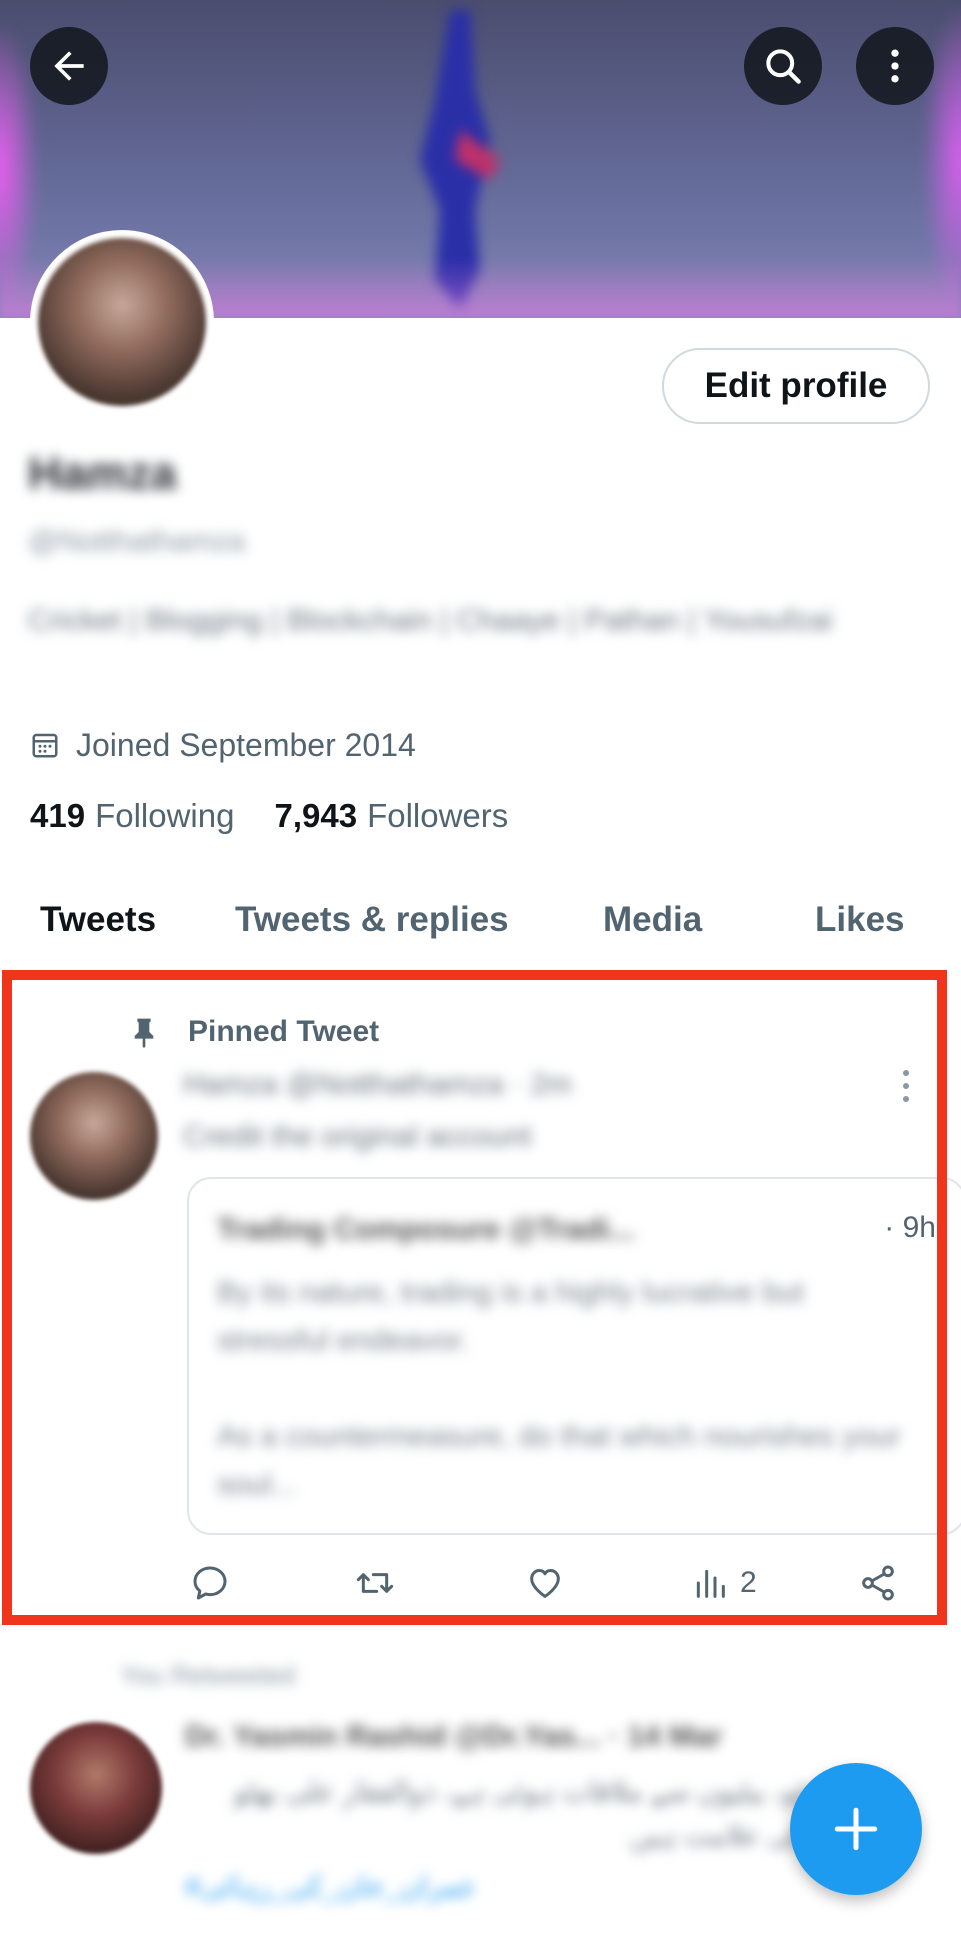 The width and height of the screenshot is (961, 1933). I want to click on retweet-hashtag: #عمران_خان_کی_رہائی, so click(331, 1886).